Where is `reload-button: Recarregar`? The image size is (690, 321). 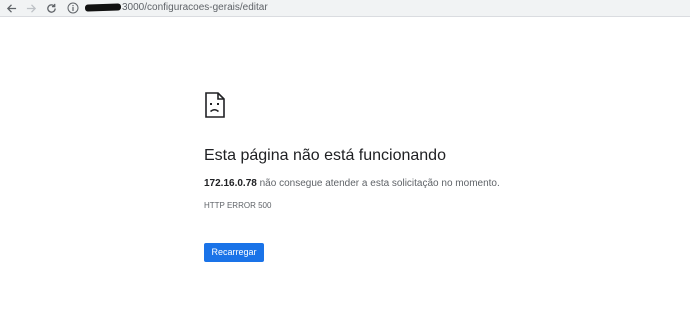 reload-button: Recarregar is located at coordinates (234, 252).